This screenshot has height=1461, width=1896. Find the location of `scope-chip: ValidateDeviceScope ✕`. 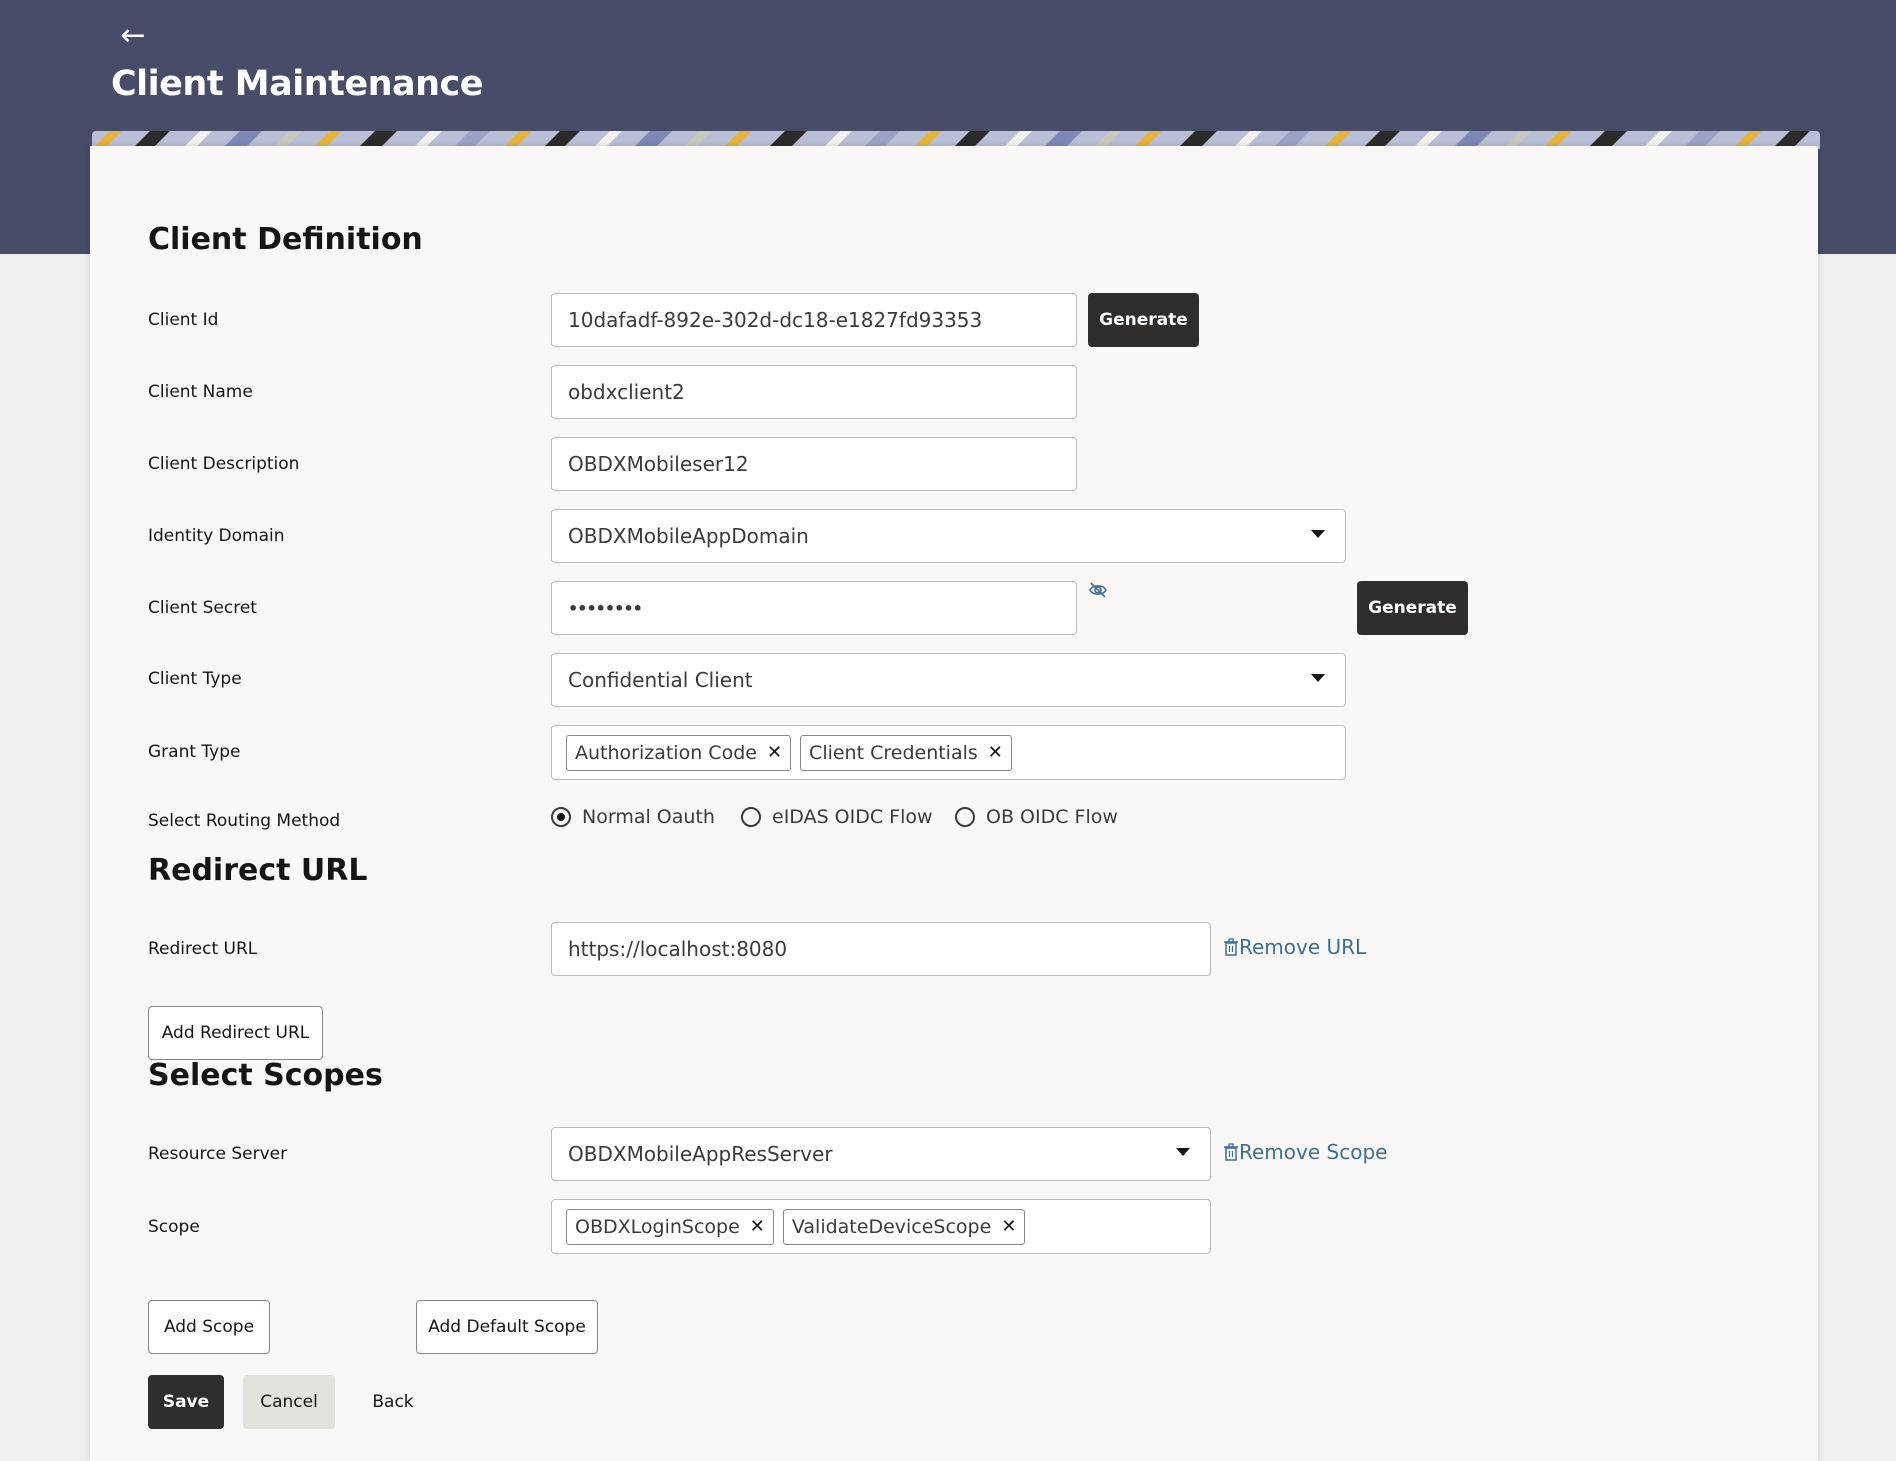

scope-chip: ValidateDeviceScope ✕ is located at coordinates (904, 1226).